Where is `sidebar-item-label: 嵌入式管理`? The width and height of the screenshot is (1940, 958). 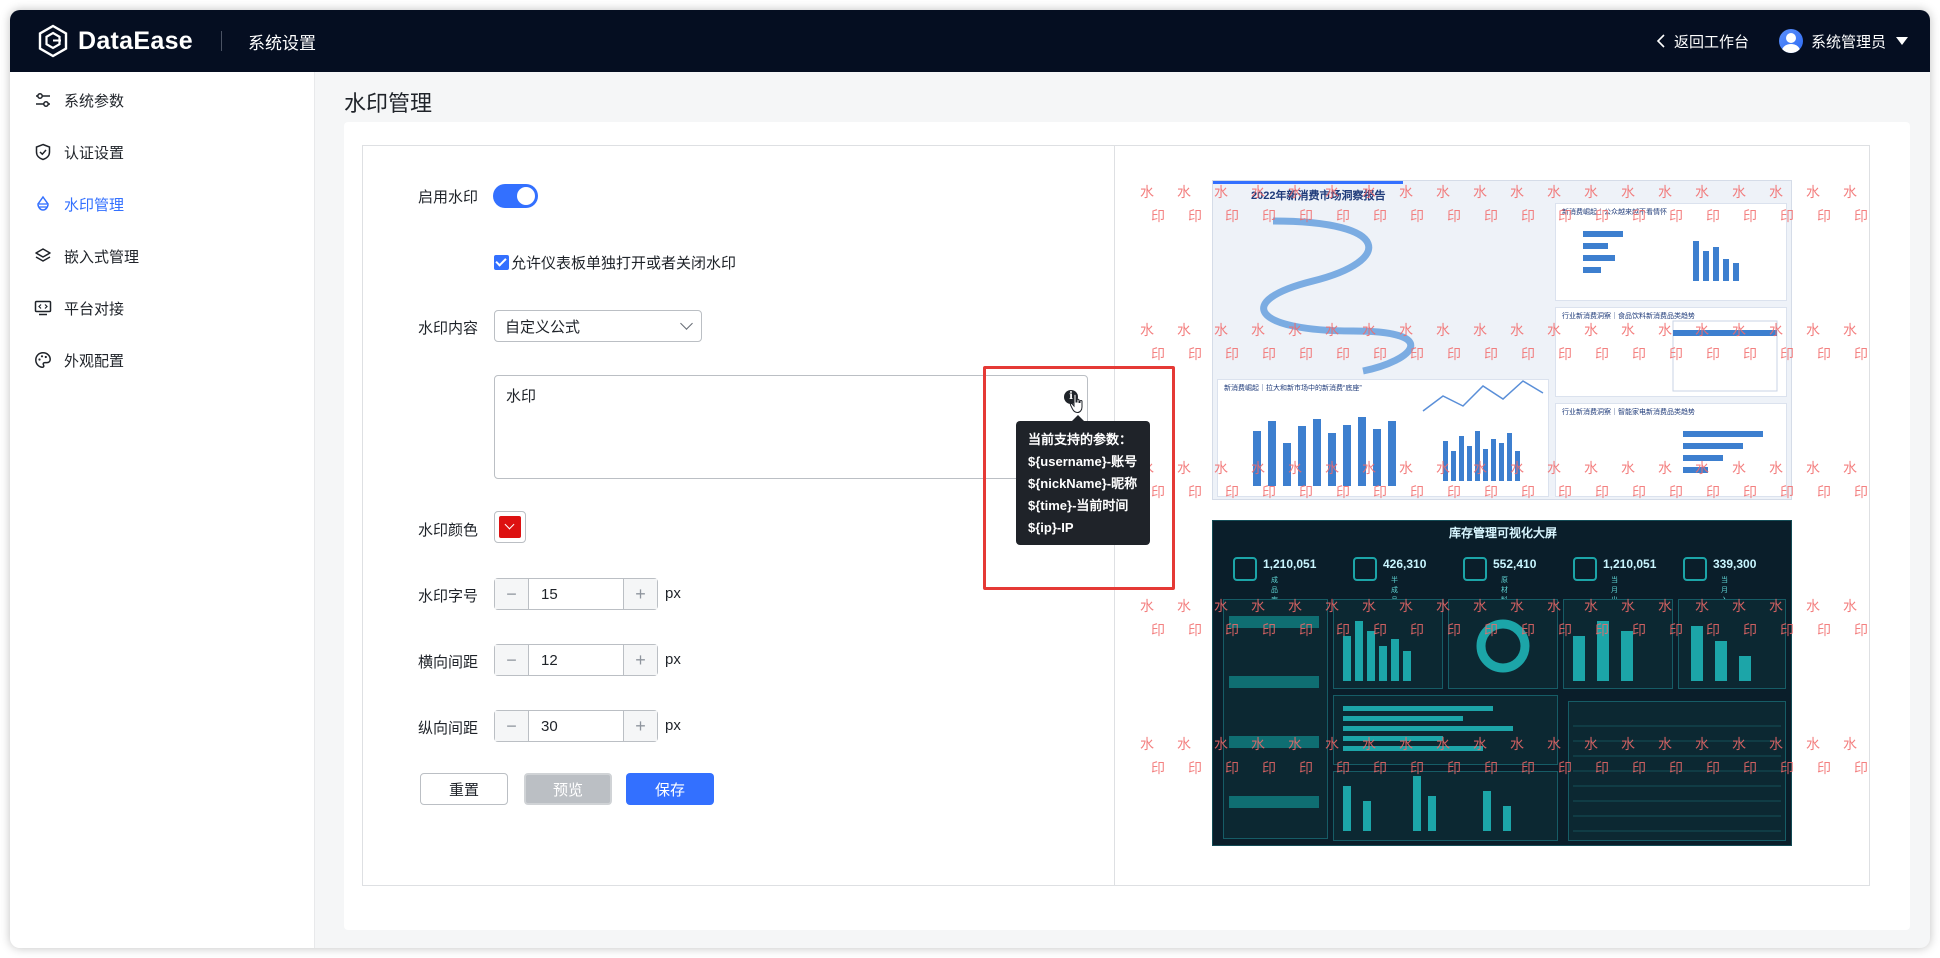
sidebar-item-label: 嵌入式管理 is located at coordinates (102, 257).